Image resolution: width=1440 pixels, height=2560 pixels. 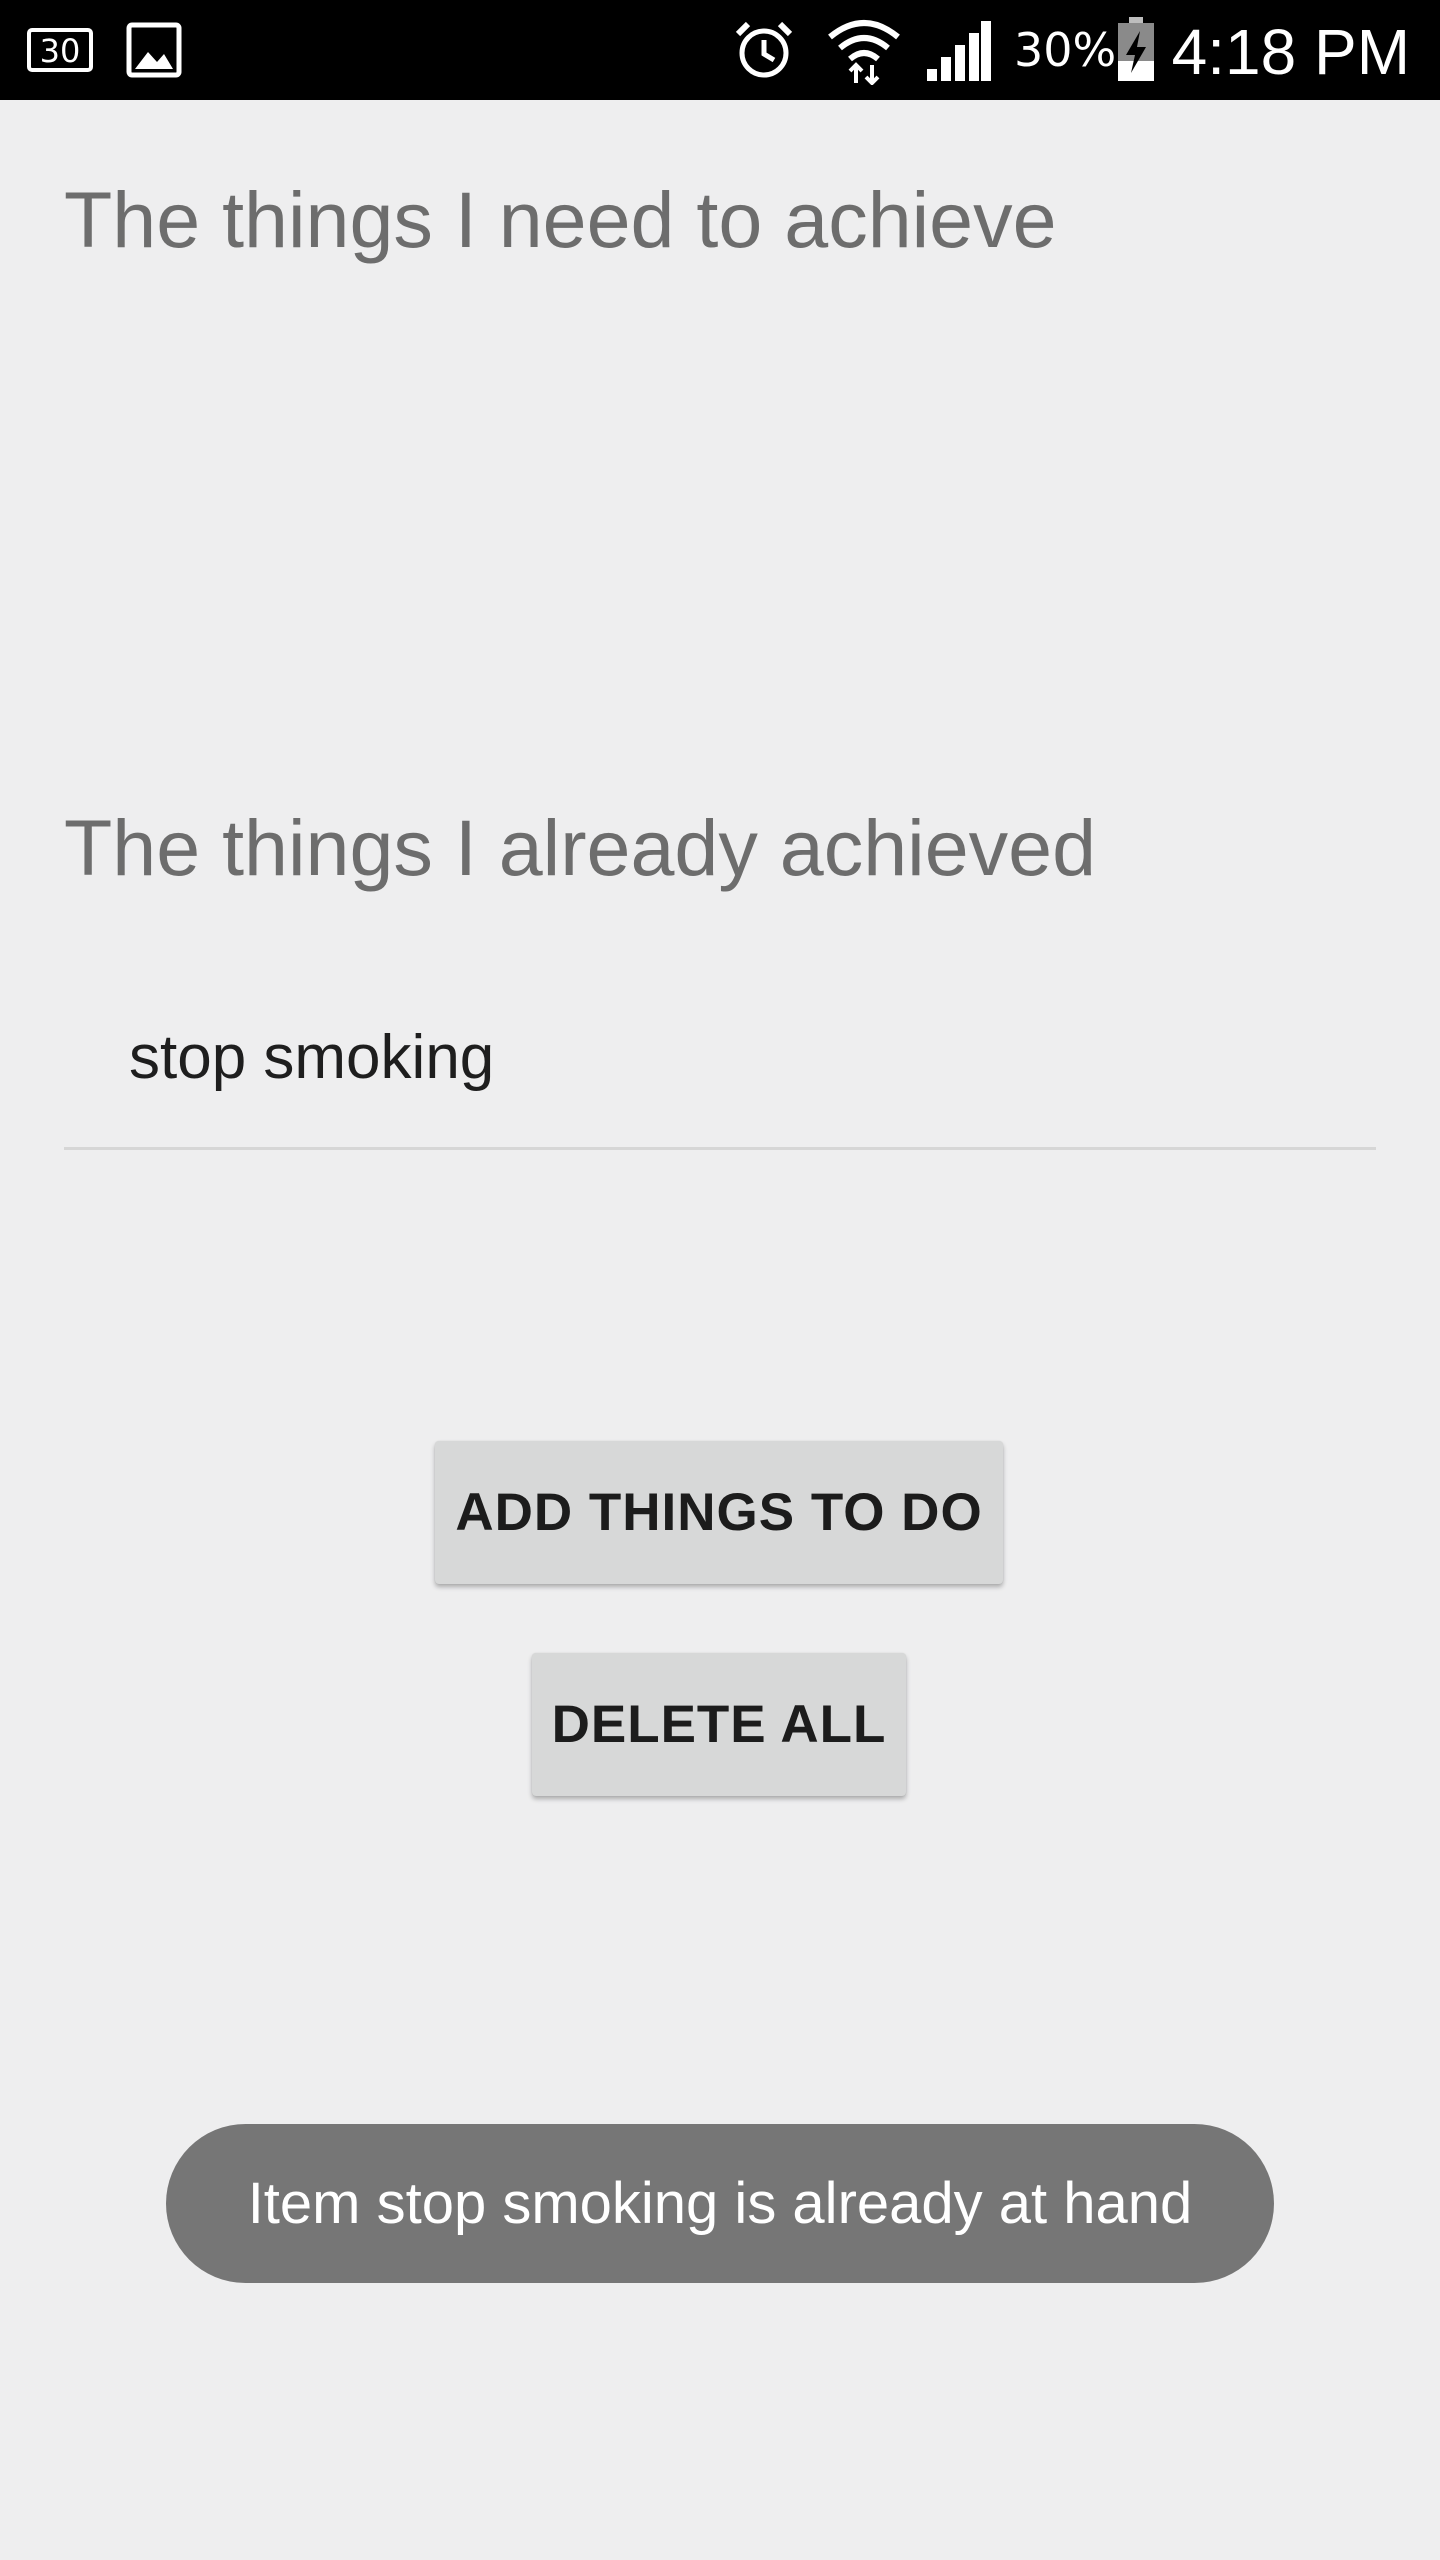 What do you see at coordinates (720, 2203) in the screenshot?
I see `toast-message: Item stop smoking is already at hand` at bounding box center [720, 2203].